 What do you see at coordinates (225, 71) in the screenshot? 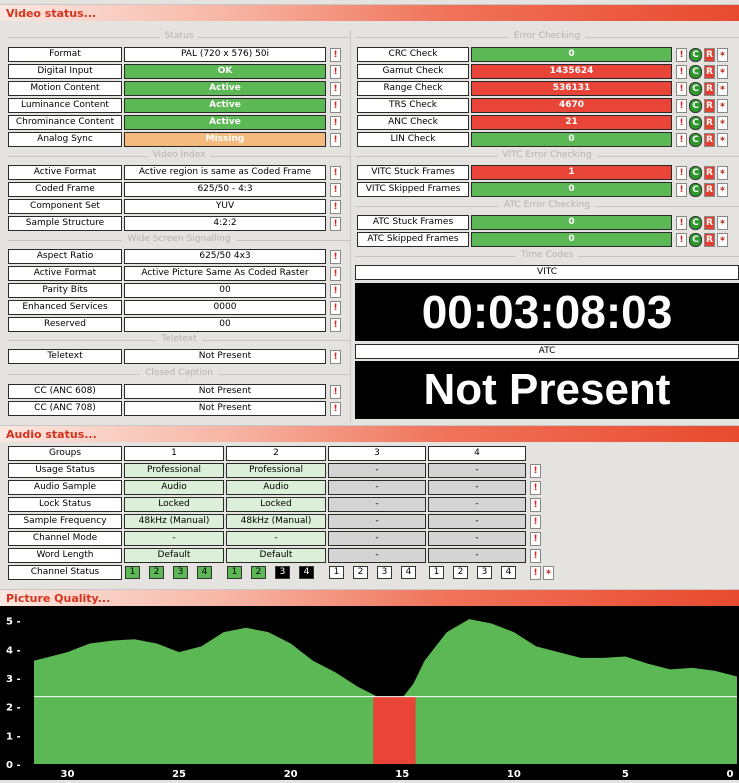
I see `status-row-value: OK` at bounding box center [225, 71].